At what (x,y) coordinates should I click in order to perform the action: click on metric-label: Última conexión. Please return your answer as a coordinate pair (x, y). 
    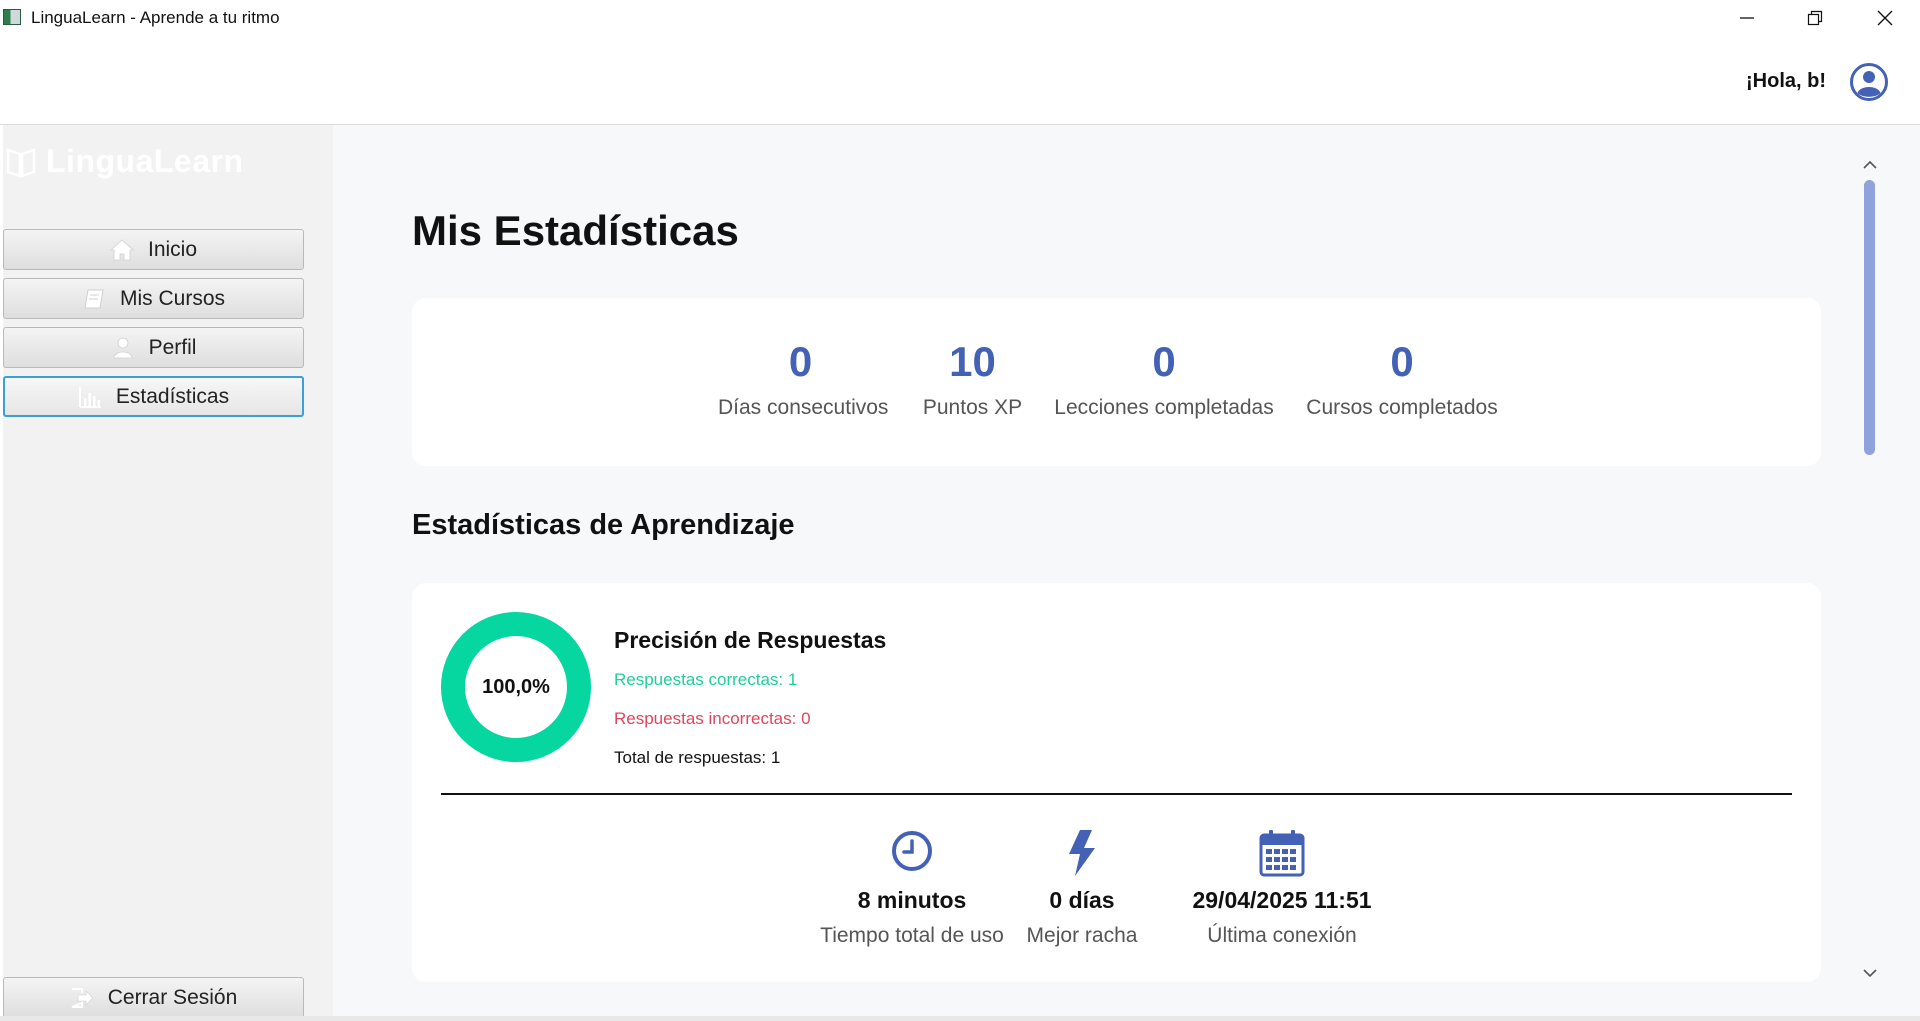
    Looking at the image, I should click on (1282, 935).